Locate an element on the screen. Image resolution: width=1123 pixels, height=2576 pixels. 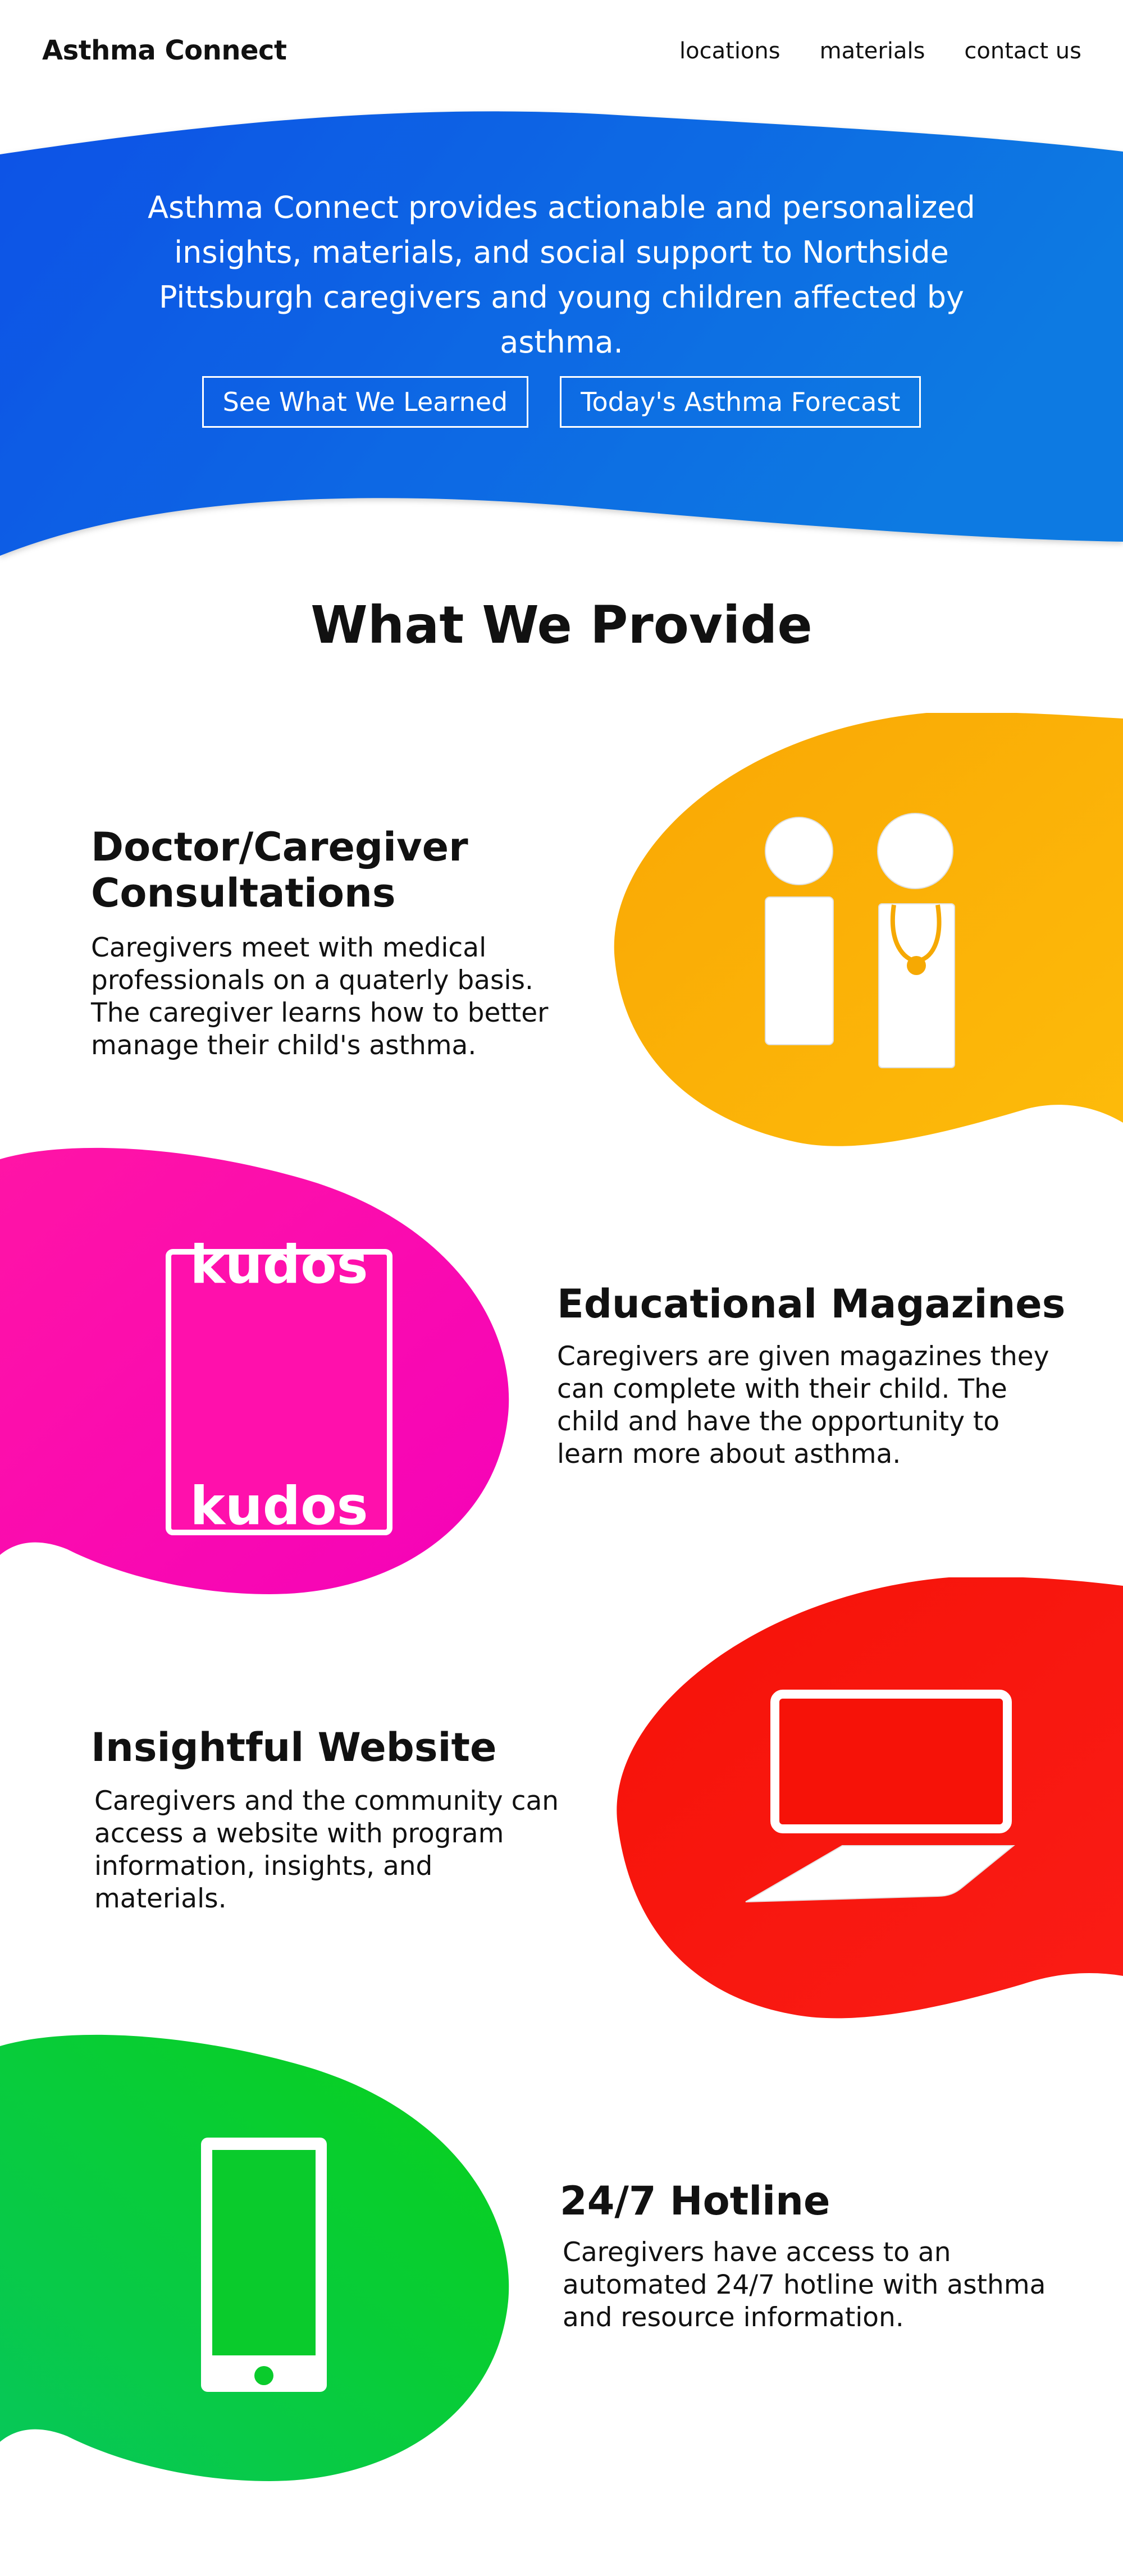
feature-consultations-heading: Doctor/Caregiver Consultations is located at coordinates (279, 870).